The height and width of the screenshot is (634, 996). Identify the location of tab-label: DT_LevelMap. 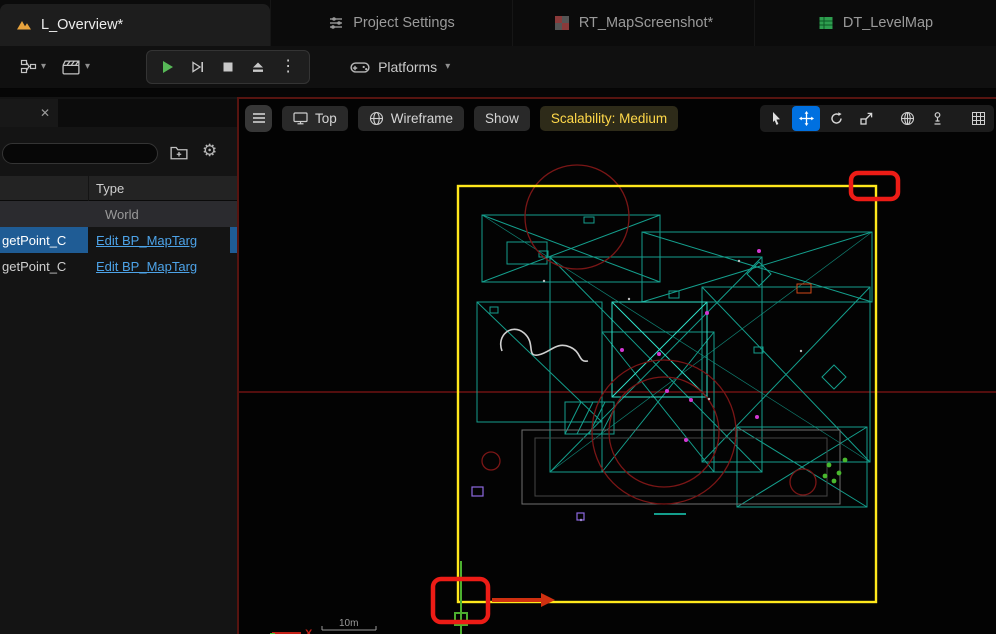
(888, 23).